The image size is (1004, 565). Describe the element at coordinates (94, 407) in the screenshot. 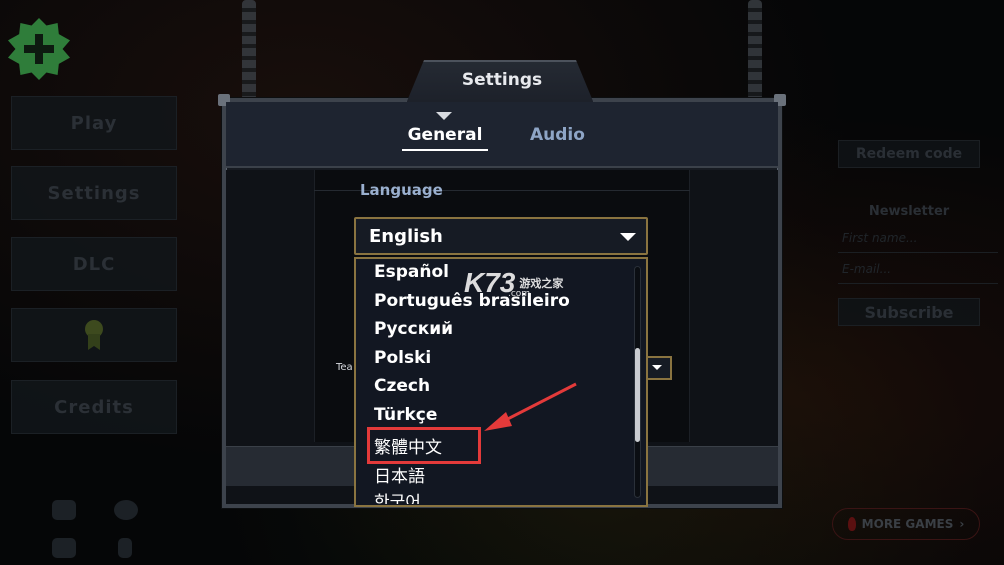

I see `credits-button: Credits` at that location.